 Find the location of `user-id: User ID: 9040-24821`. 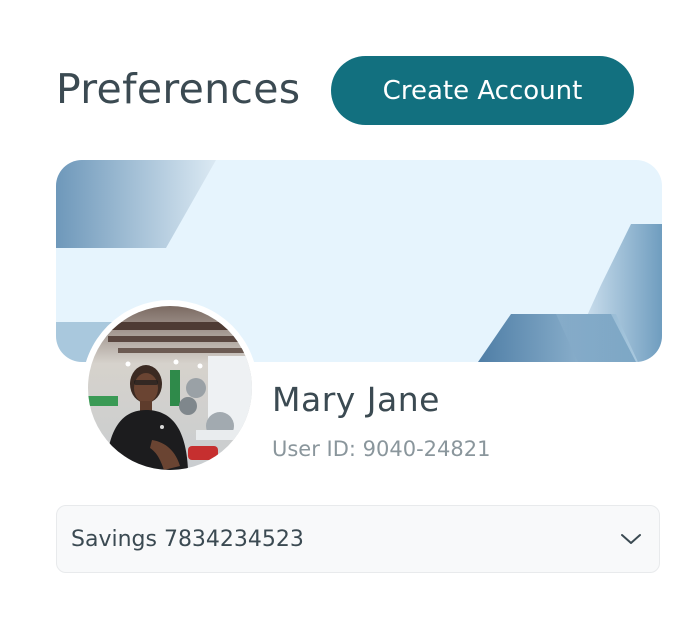

user-id: User ID: 9040-24821 is located at coordinates (381, 449).